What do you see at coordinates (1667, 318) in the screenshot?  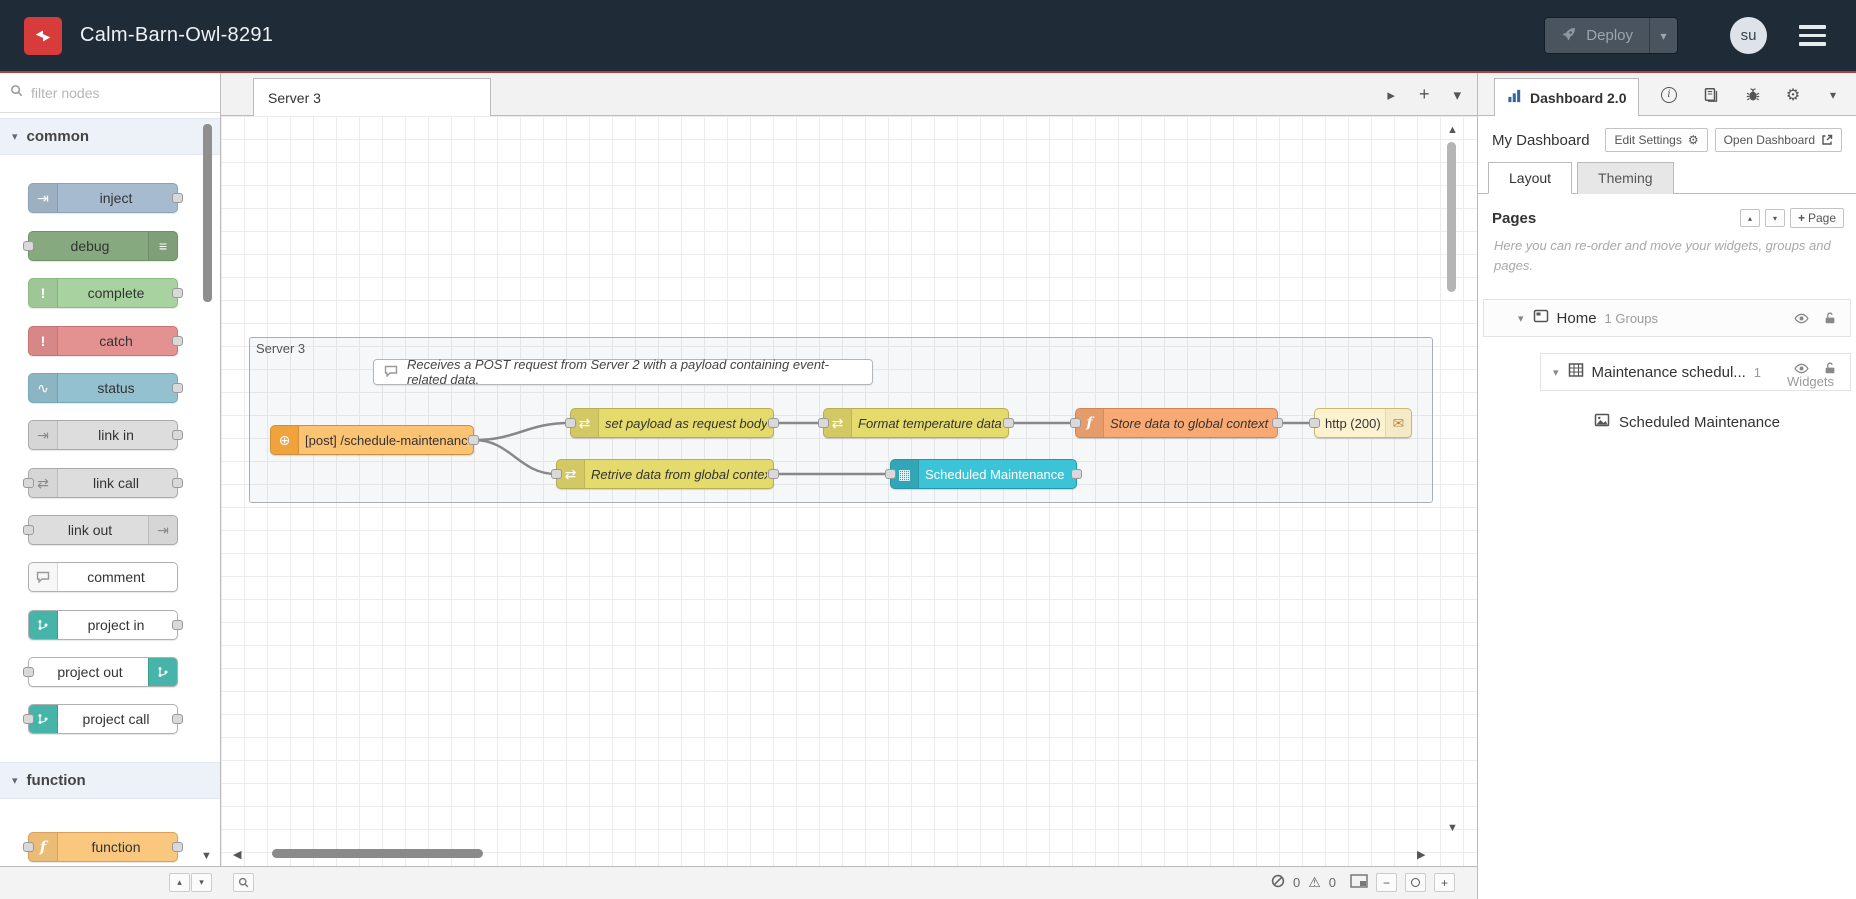 I see `tree-row-page-home: ▾ Home 1 Groups` at bounding box center [1667, 318].